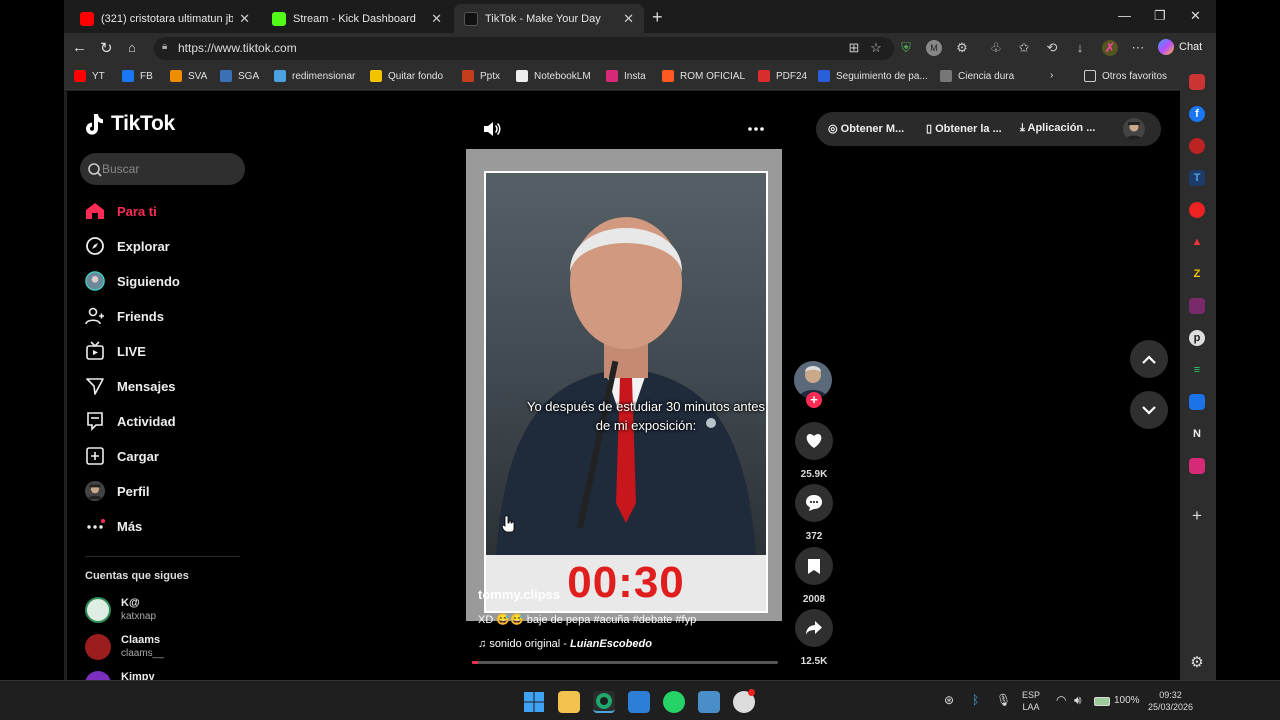  I want to click on following-user: Kimpy, so click(120, 675).